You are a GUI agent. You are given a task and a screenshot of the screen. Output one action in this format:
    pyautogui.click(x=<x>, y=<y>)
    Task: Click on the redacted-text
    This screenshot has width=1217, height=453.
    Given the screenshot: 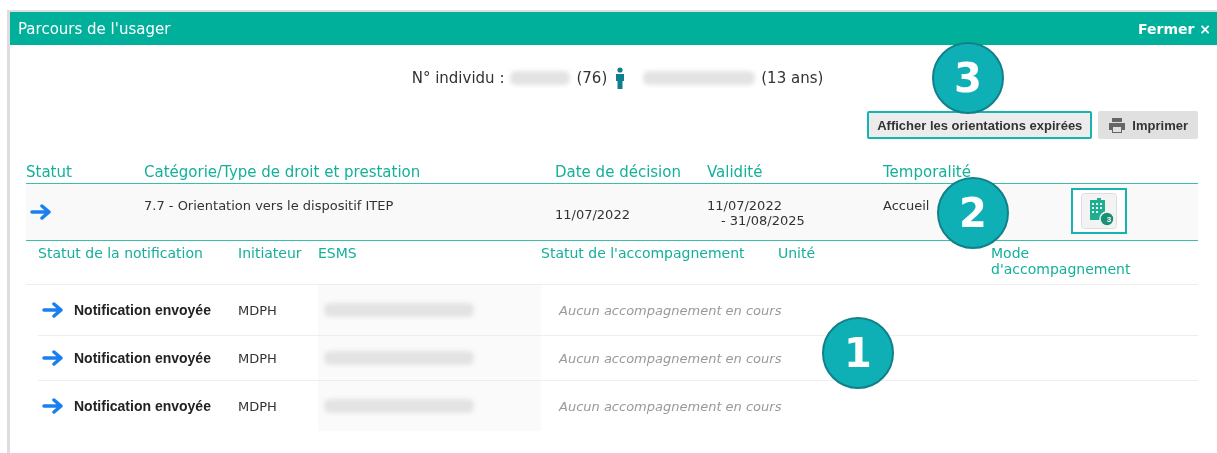 What is the action you would take?
    pyautogui.click(x=540, y=78)
    